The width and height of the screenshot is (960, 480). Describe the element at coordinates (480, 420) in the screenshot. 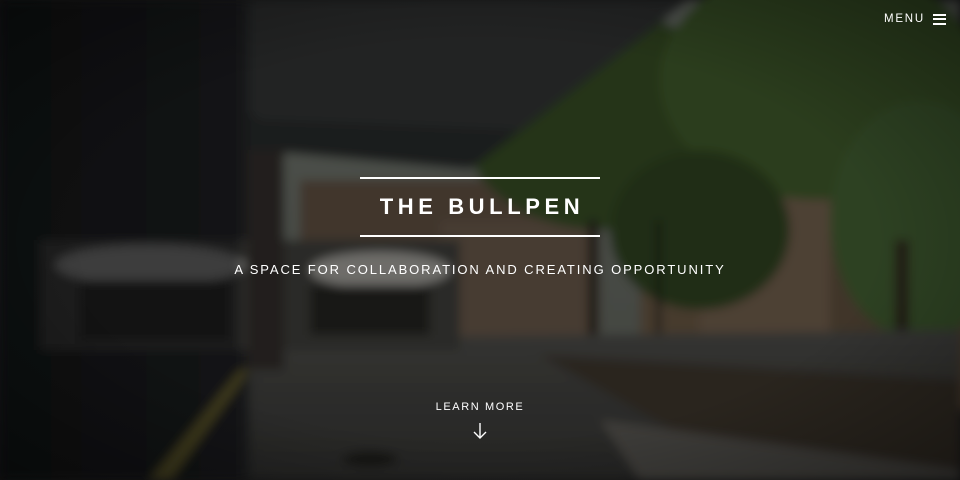

I see `learn-more-link: LEARN MORE` at that location.